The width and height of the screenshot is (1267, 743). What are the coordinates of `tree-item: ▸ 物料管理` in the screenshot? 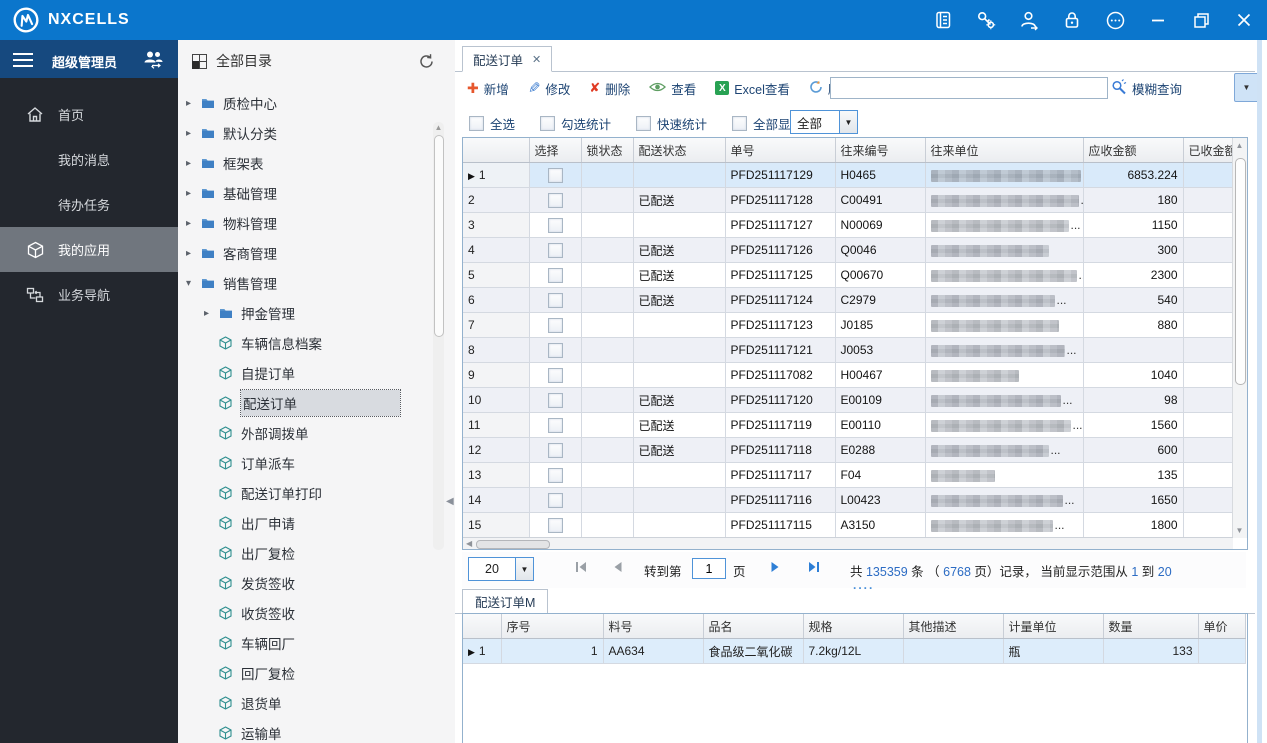 It's located at (304, 223).